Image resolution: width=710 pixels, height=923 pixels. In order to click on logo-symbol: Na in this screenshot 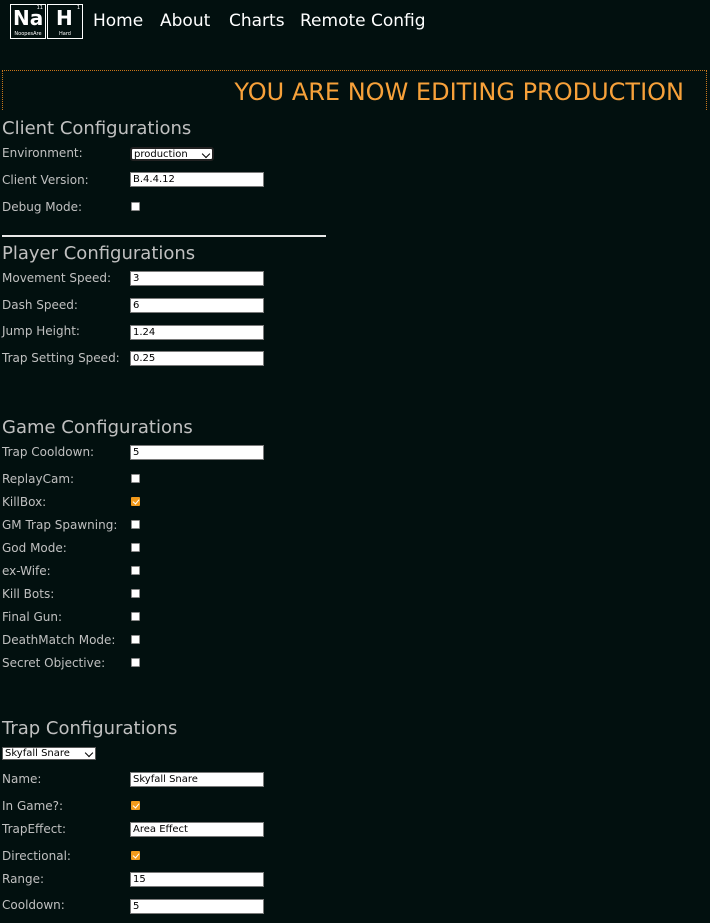, I will do `click(28, 18)`.